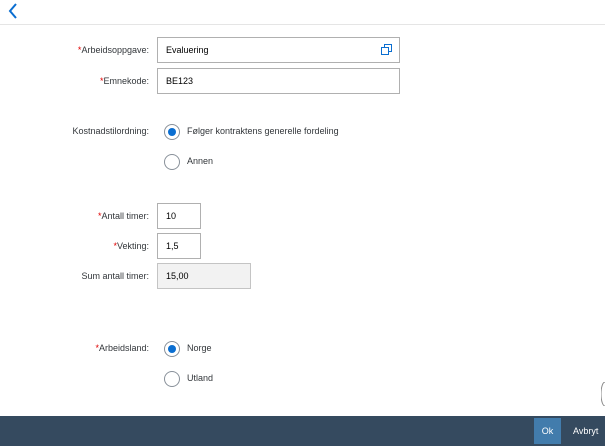  I want to click on radio-folger-kontrakten, so click(172, 132).